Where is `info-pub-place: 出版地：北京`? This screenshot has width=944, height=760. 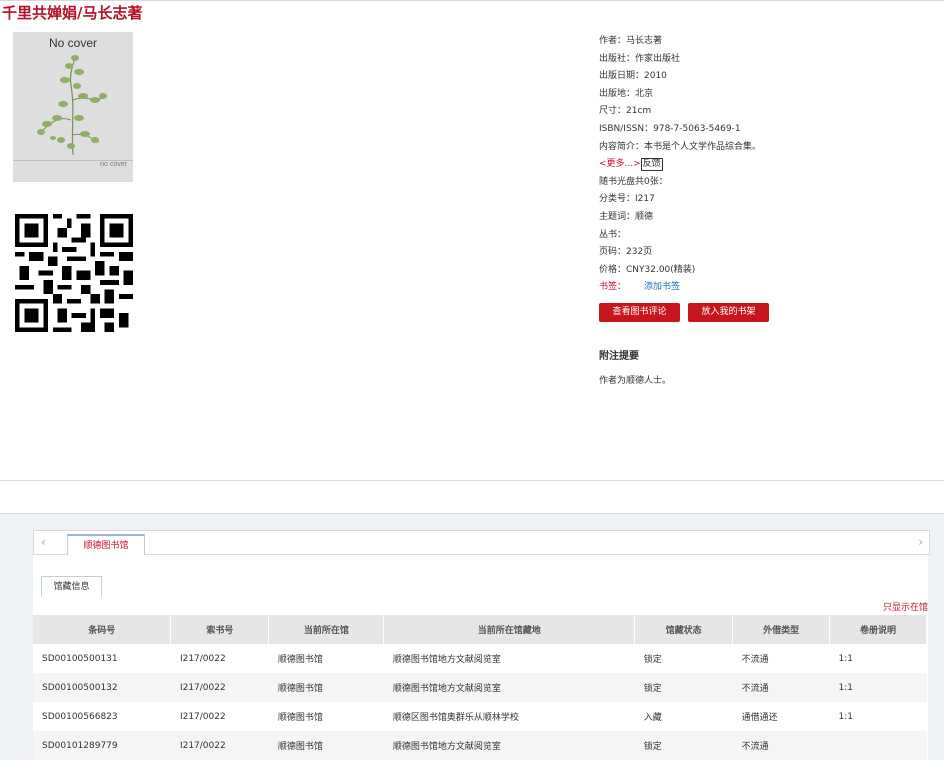 info-pub-place: 出版地：北京 is located at coordinates (626, 93).